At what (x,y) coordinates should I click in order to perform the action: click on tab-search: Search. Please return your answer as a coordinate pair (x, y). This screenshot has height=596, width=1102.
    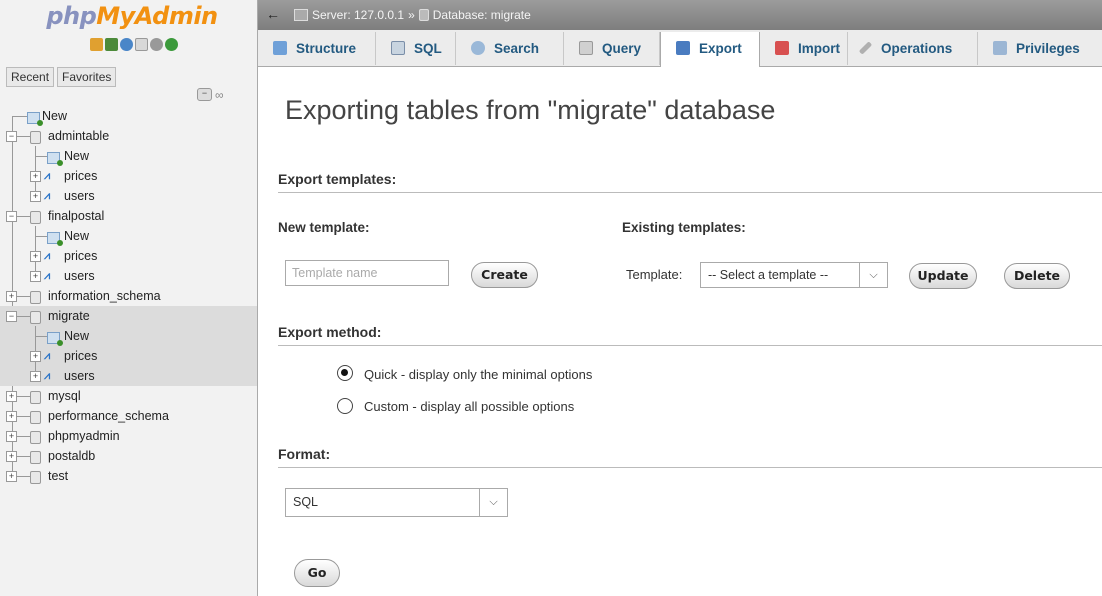
    Looking at the image, I should click on (510, 48).